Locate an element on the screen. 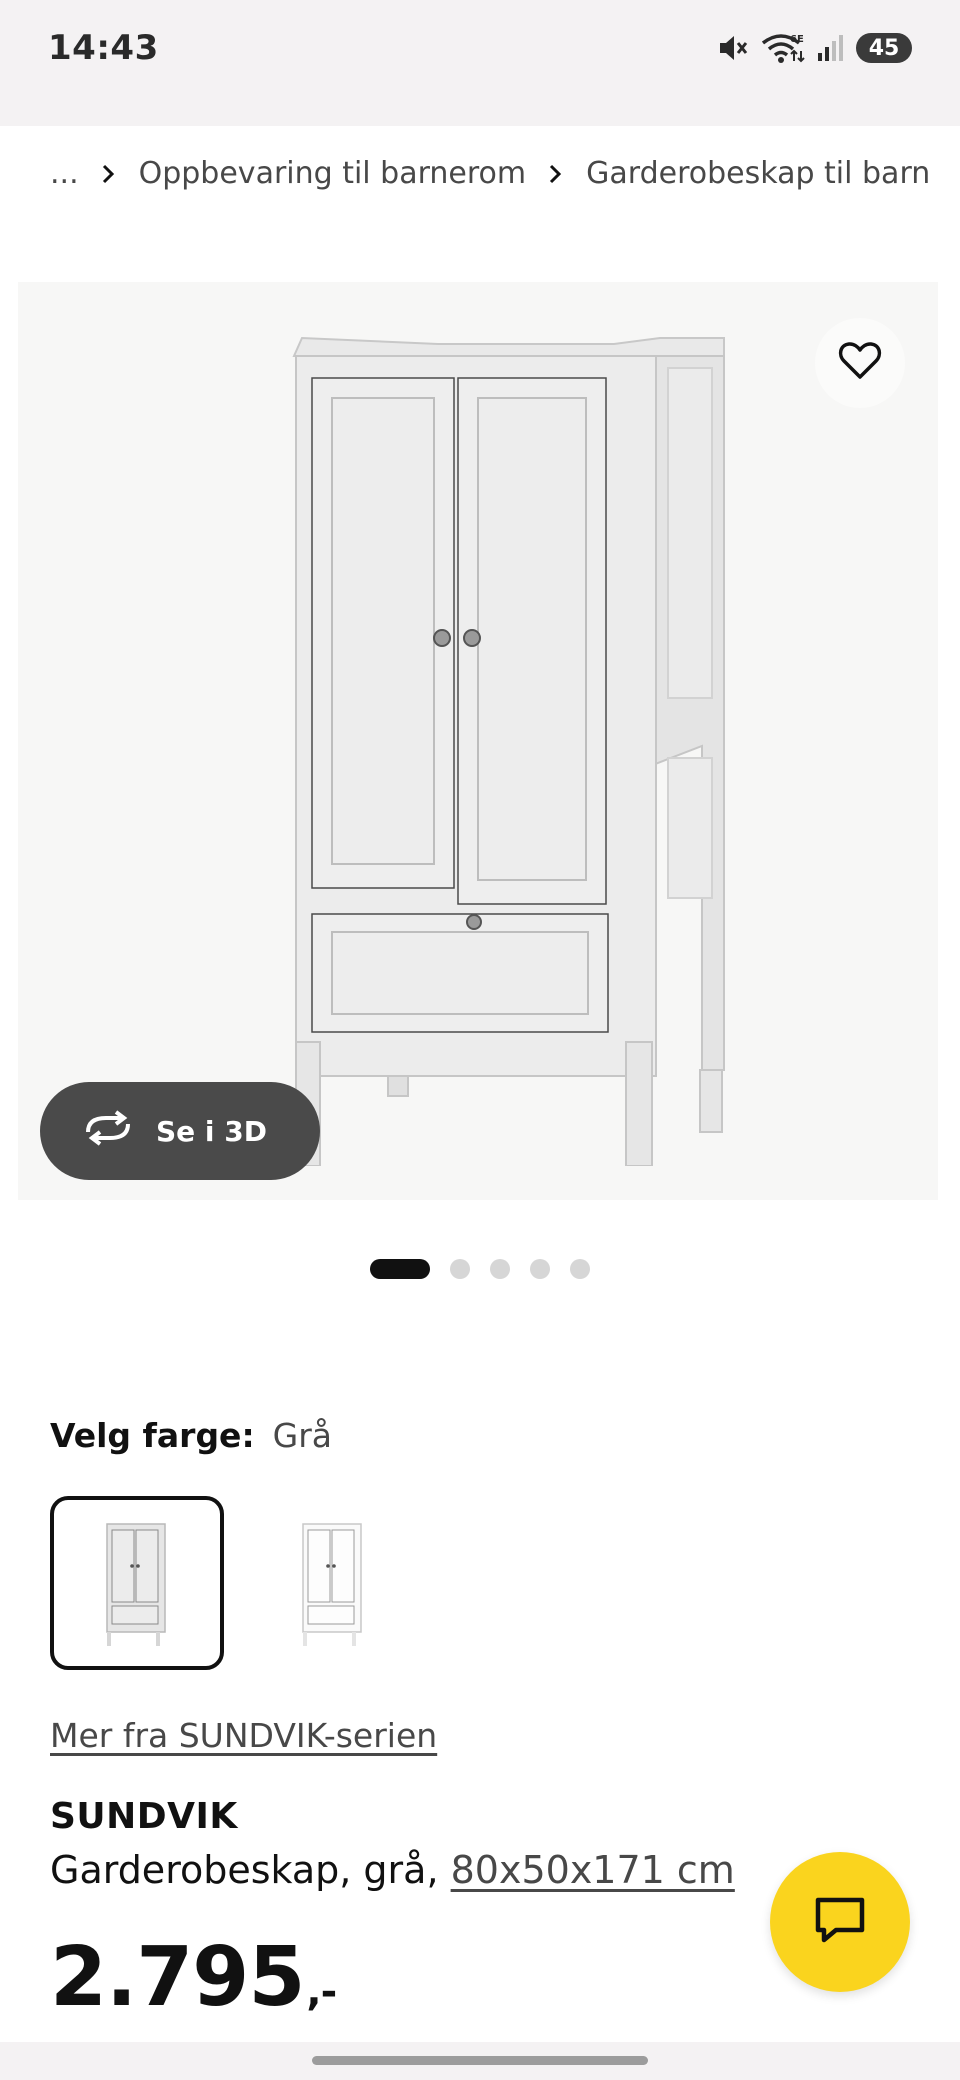 This screenshot has width=960, height=2080. view-in-3d-button: Se i 3D is located at coordinates (180, 1131).